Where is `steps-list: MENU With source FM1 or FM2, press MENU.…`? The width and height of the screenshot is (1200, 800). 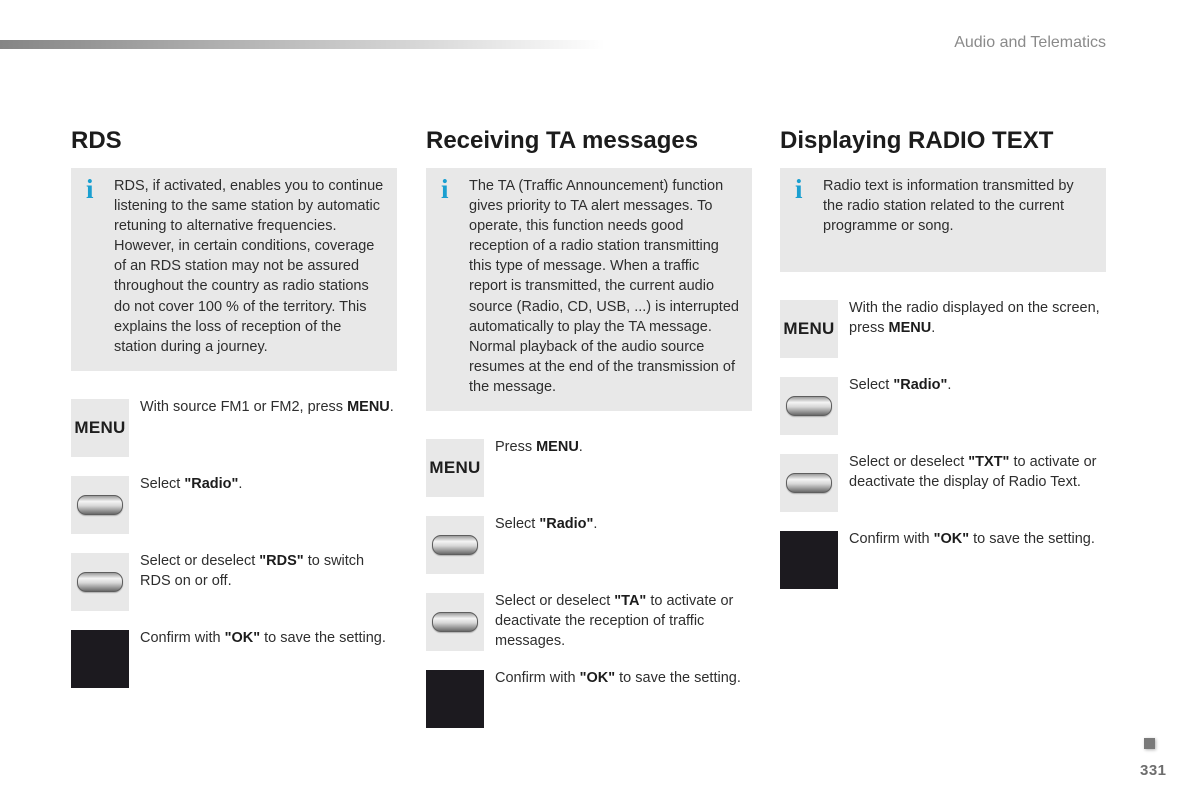
steps-list: MENU With source FM1 or FM2, press MENU.… is located at coordinates (234, 543).